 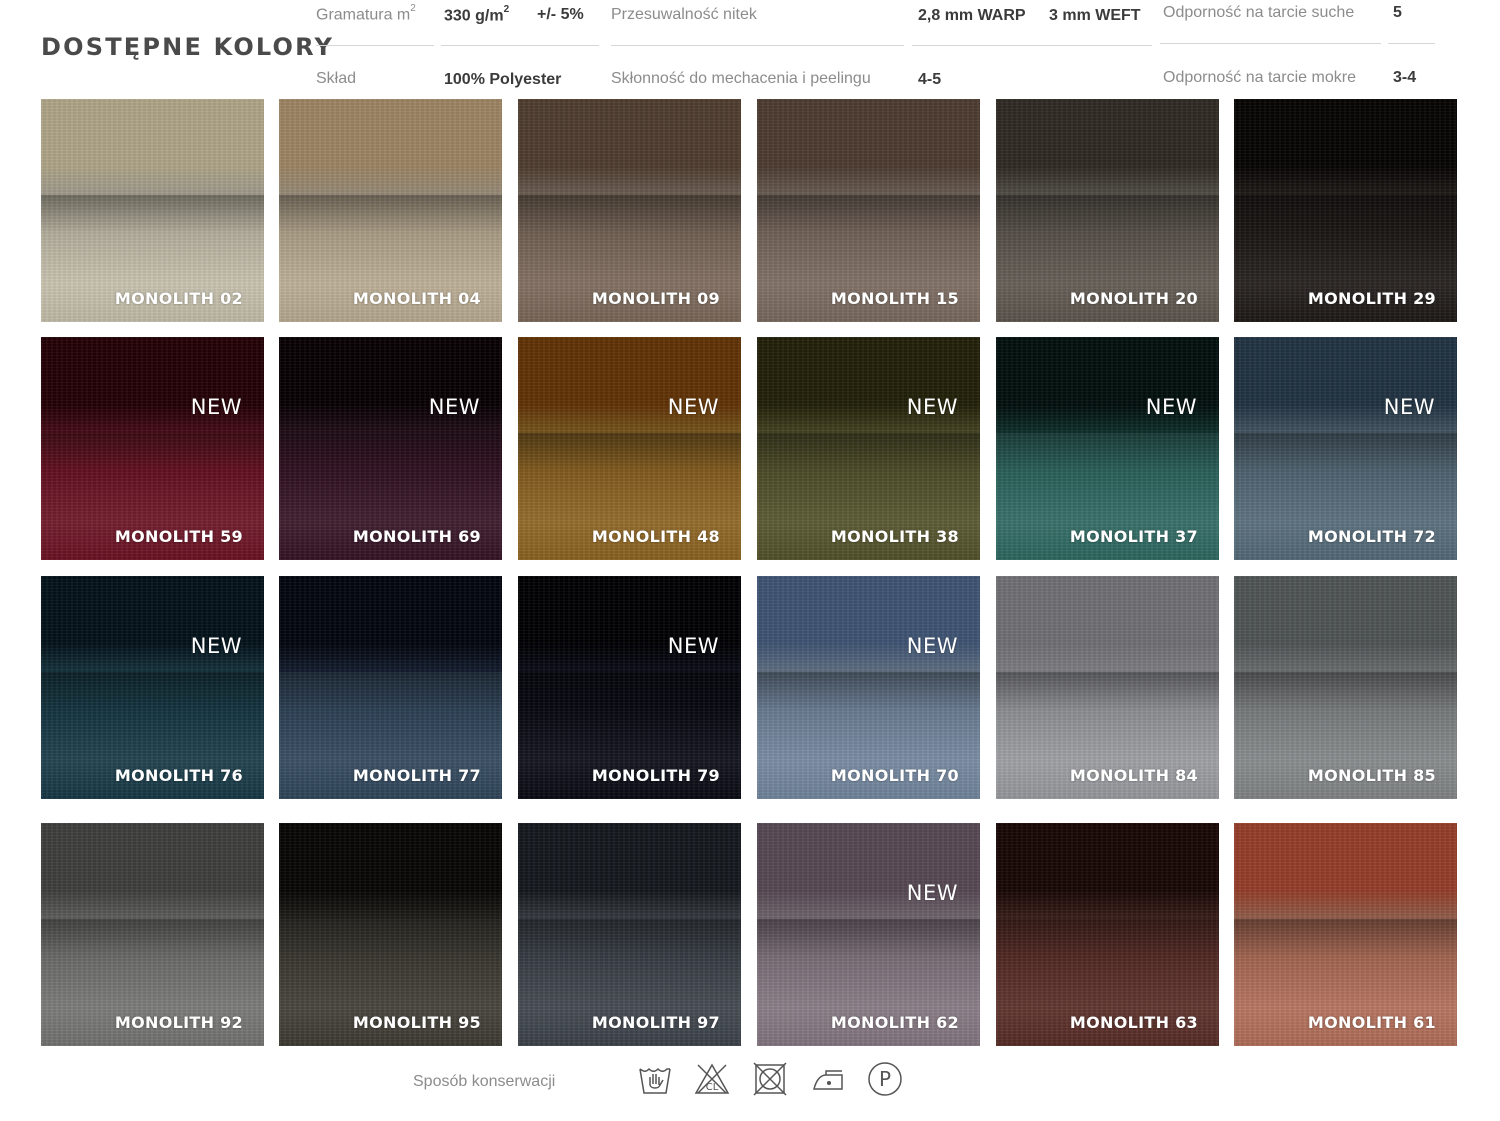 What do you see at coordinates (894, 298) in the screenshot?
I see `swatch-name: MONOLITH 15` at bounding box center [894, 298].